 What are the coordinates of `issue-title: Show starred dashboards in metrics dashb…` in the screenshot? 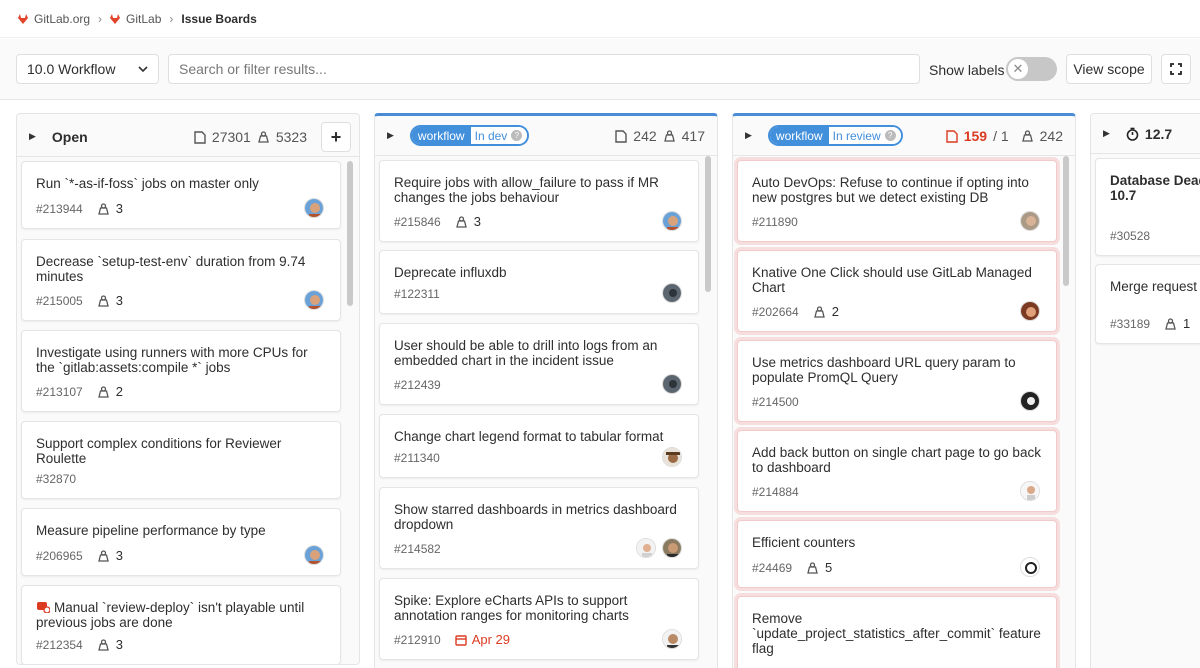 It's located at (539, 517).